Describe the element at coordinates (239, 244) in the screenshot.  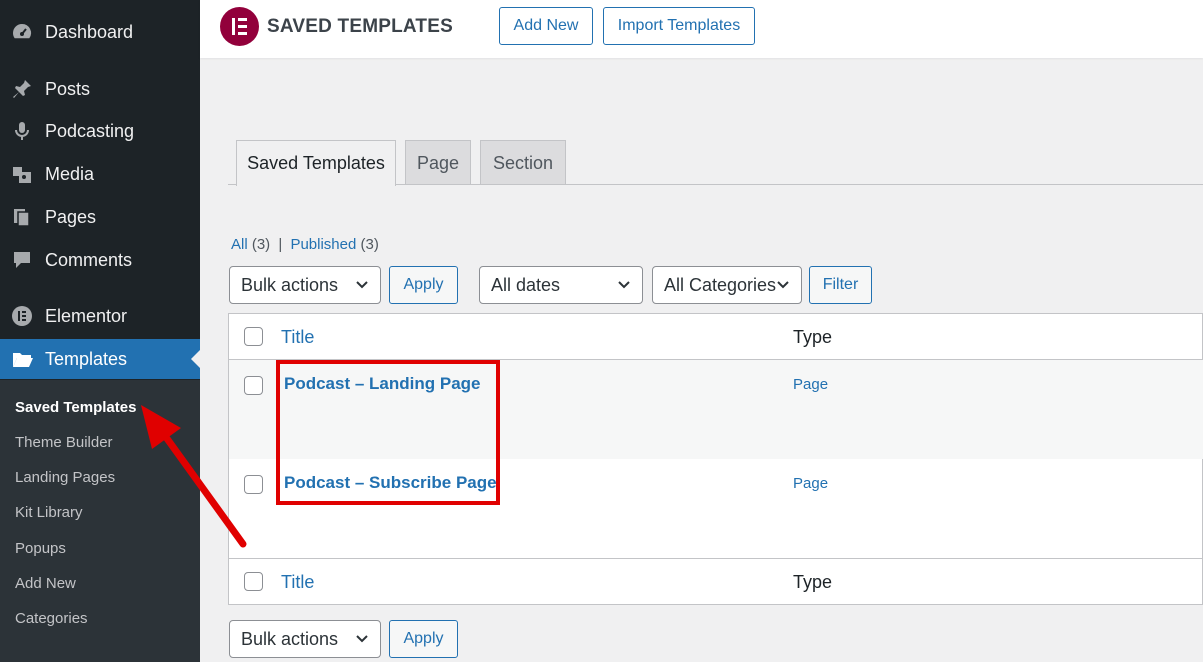
I see `filter-all-link: All` at that location.